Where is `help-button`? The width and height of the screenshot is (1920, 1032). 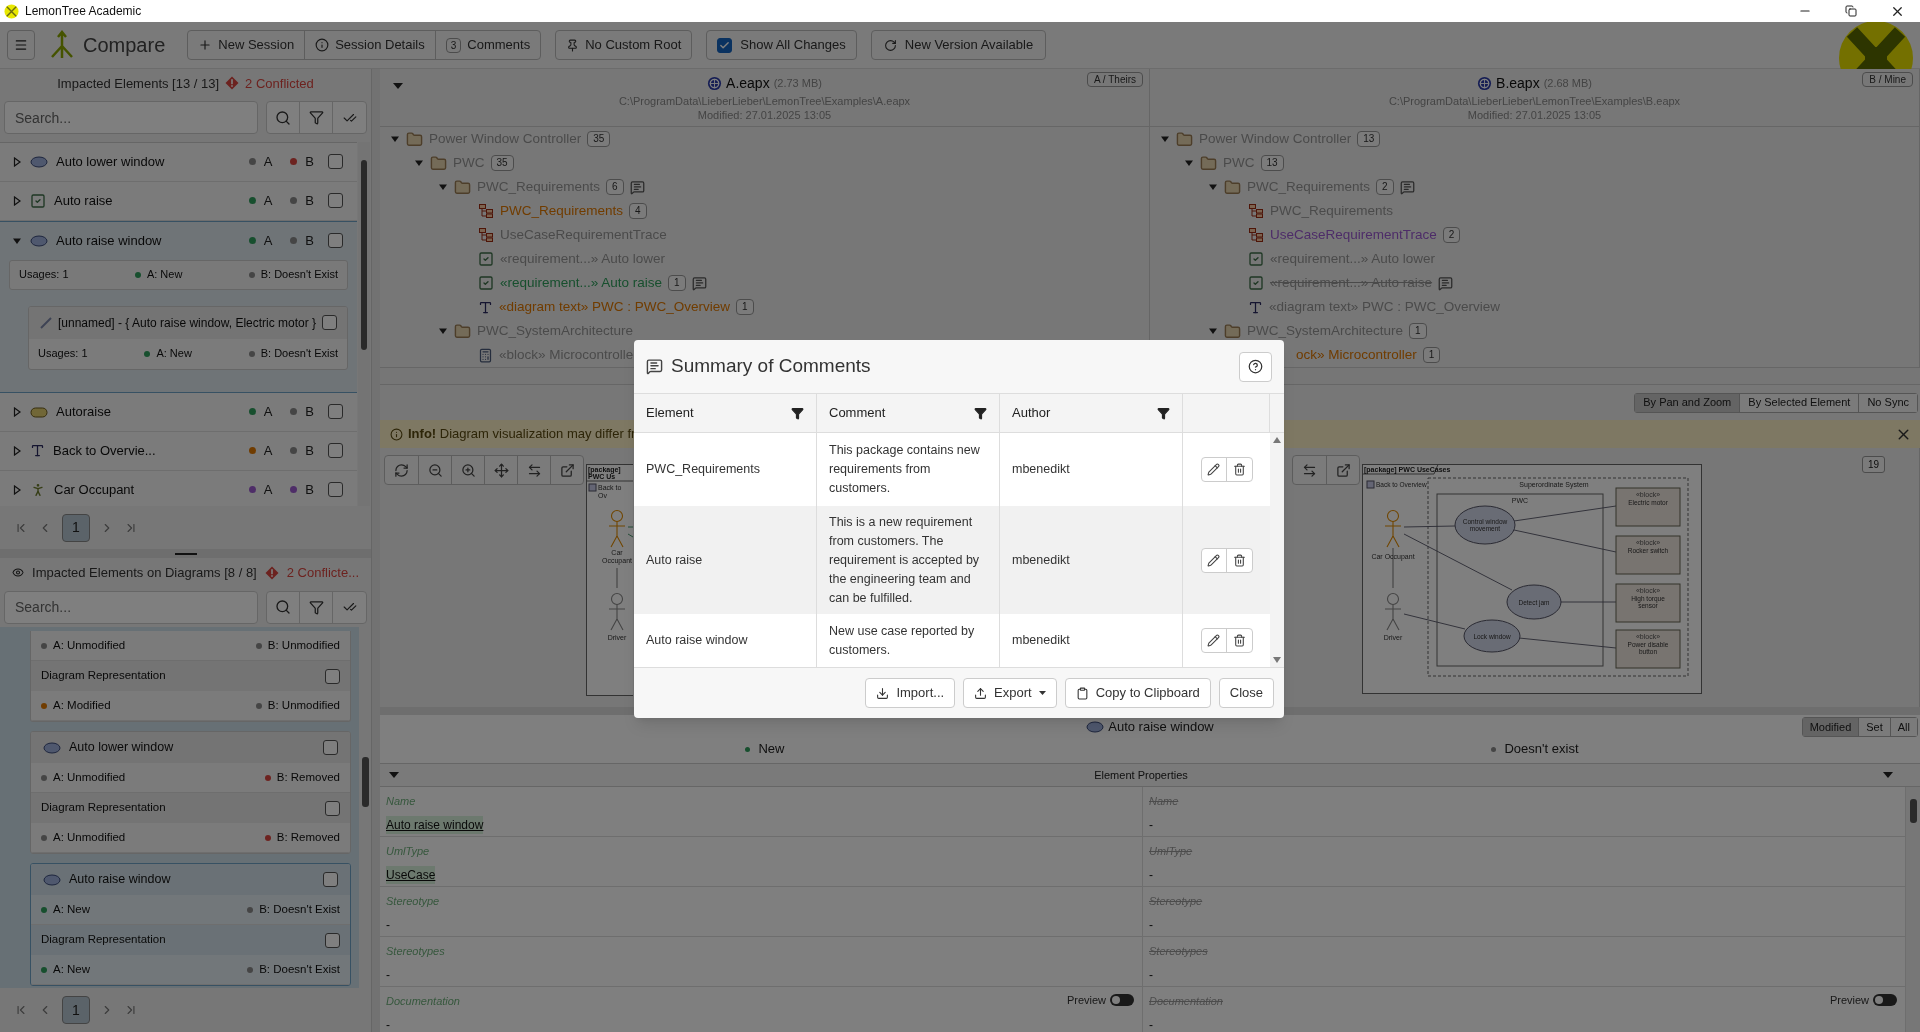
help-button is located at coordinates (1255, 366).